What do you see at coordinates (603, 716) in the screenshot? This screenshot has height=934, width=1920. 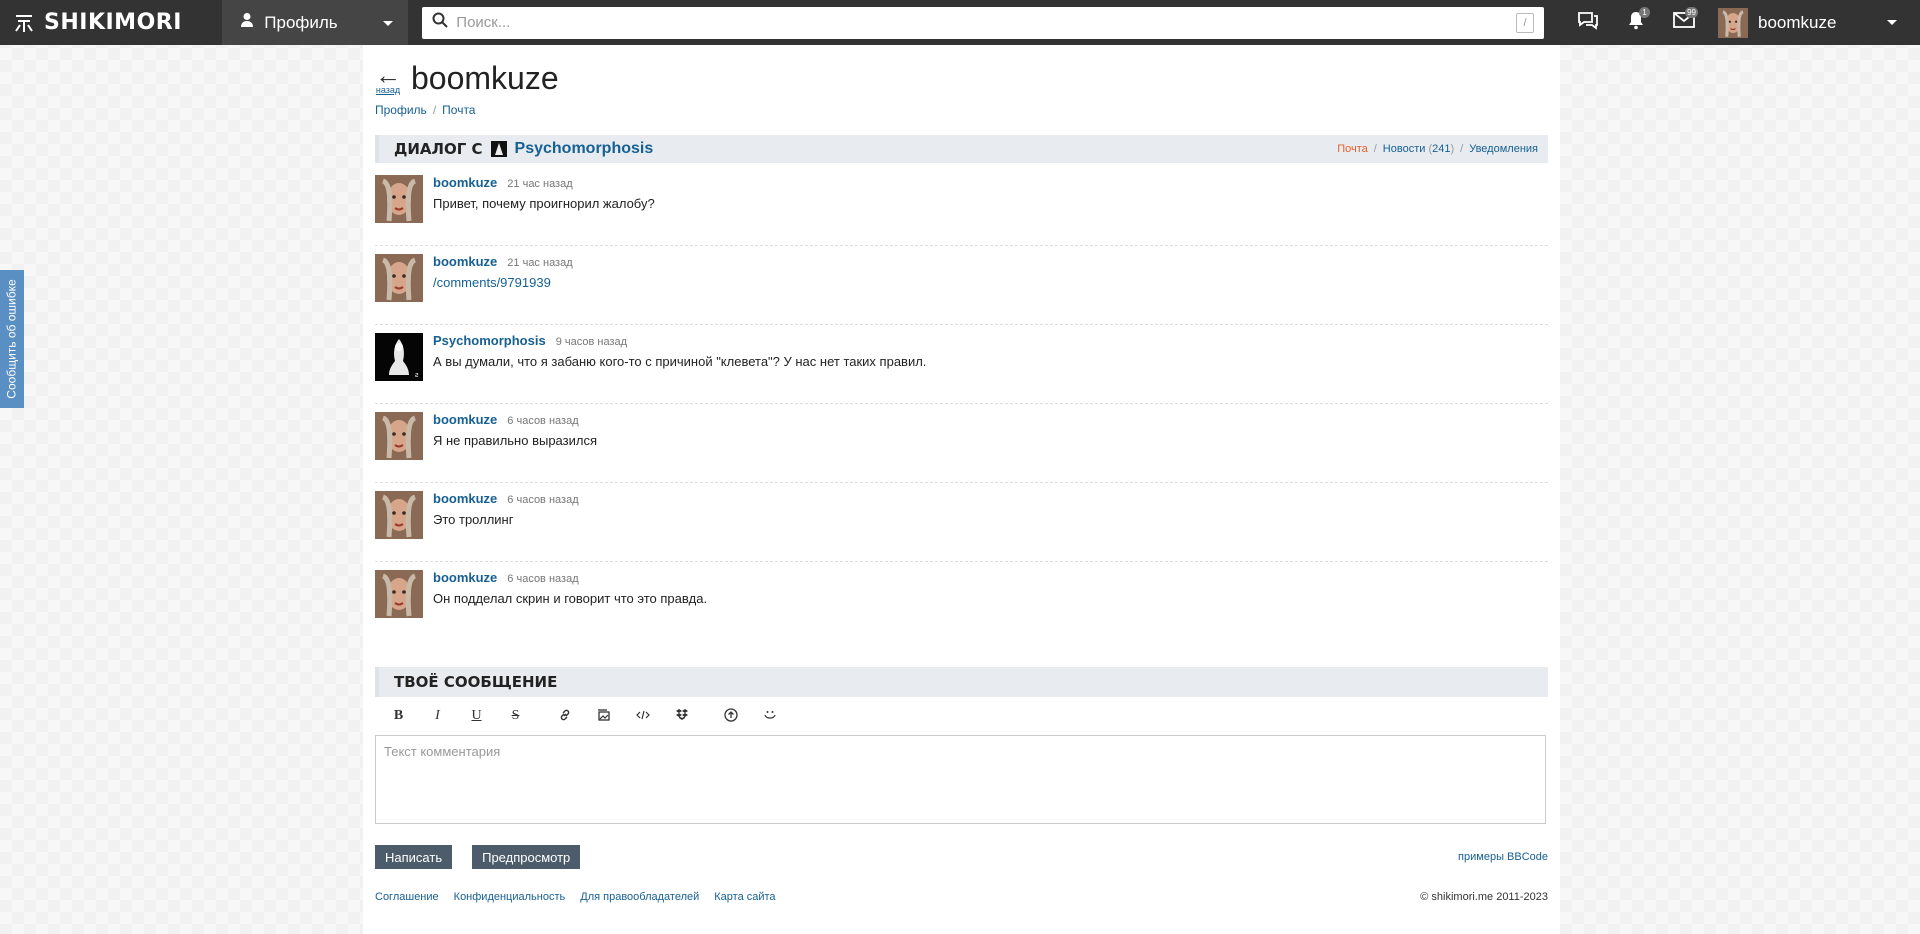 I see `image-button` at bounding box center [603, 716].